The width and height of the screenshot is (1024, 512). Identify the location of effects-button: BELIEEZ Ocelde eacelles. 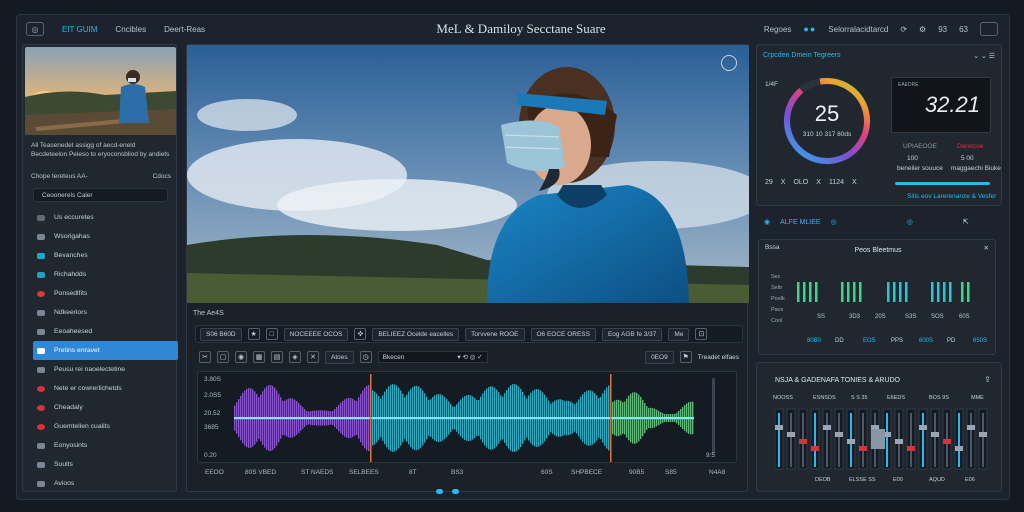
(416, 334).